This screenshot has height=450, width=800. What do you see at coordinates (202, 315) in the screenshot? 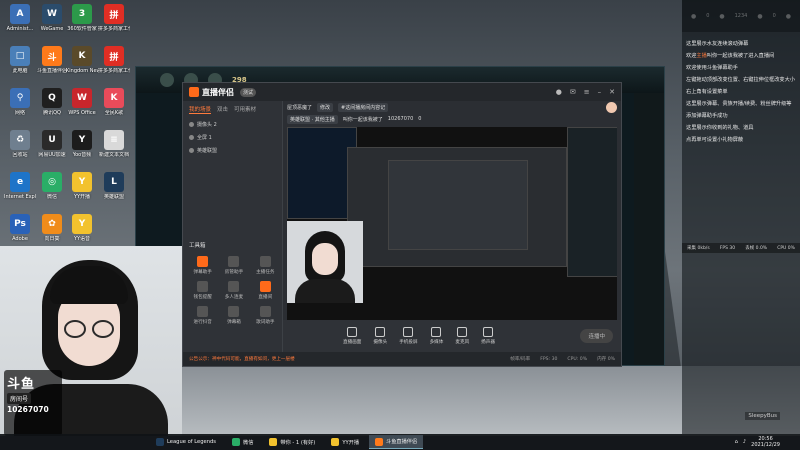
I see `tool-share: 进行抖音` at bounding box center [202, 315].